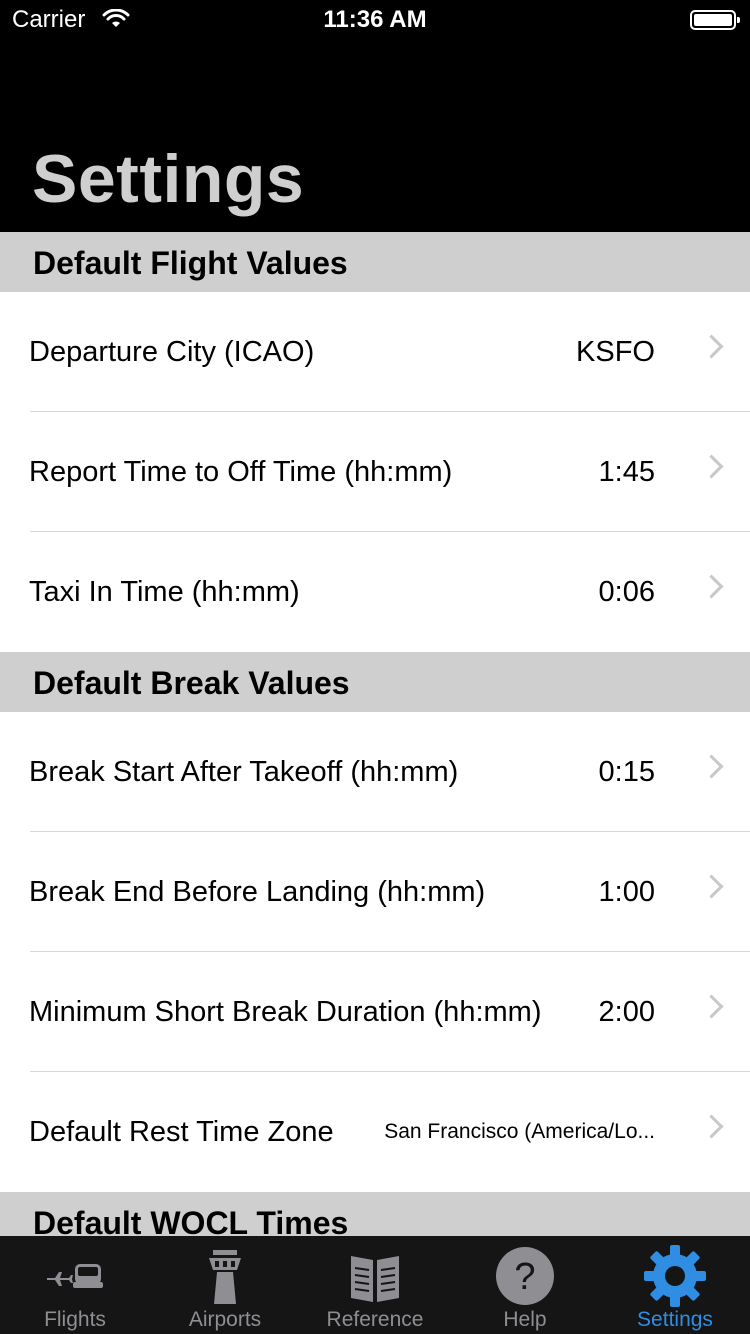  I want to click on clock: 11:36 AM, so click(375, 19).